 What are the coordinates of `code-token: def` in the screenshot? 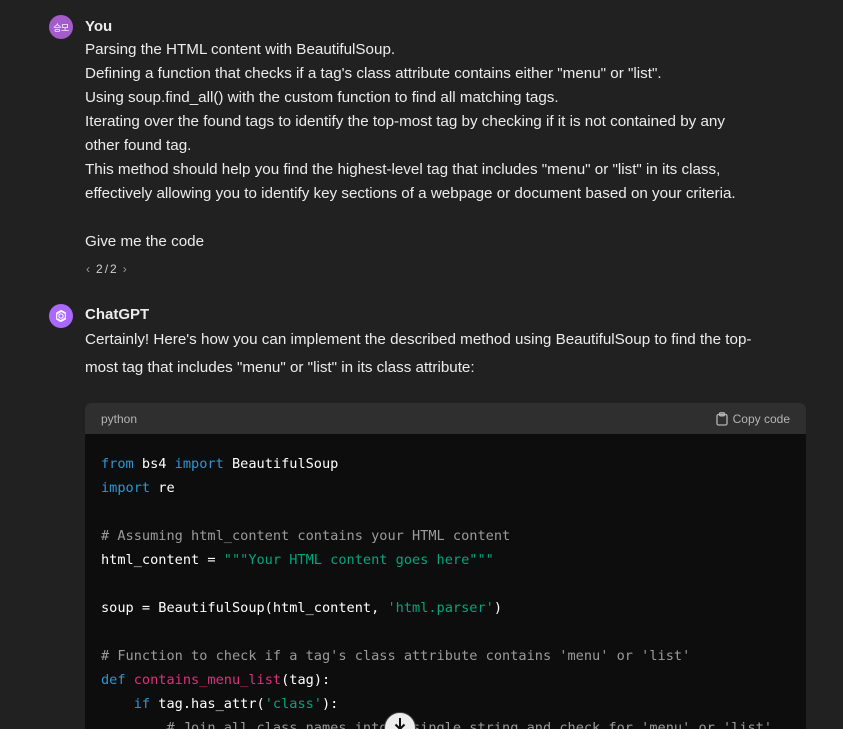 It's located at (113, 680).